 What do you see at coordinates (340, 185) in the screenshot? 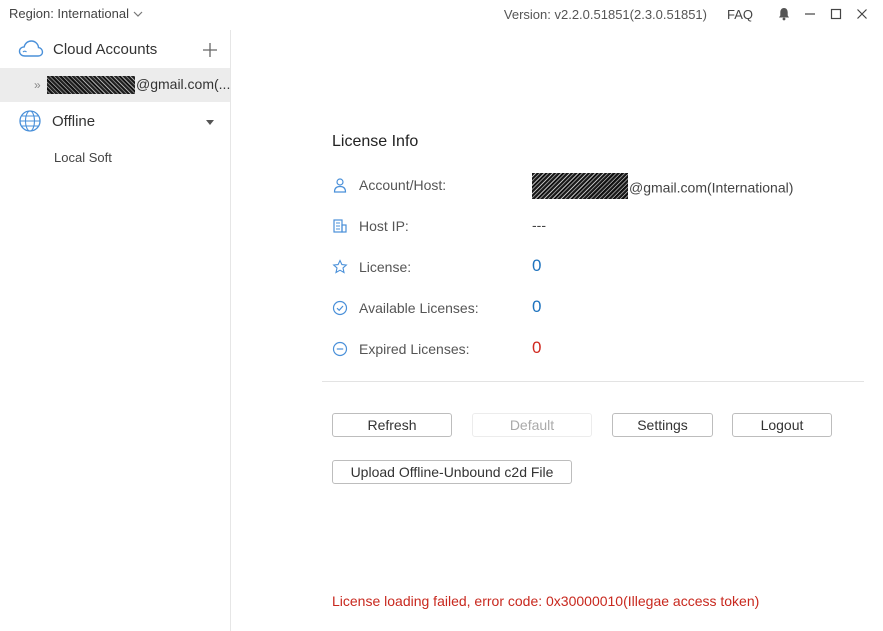
I see `user-icon` at bounding box center [340, 185].